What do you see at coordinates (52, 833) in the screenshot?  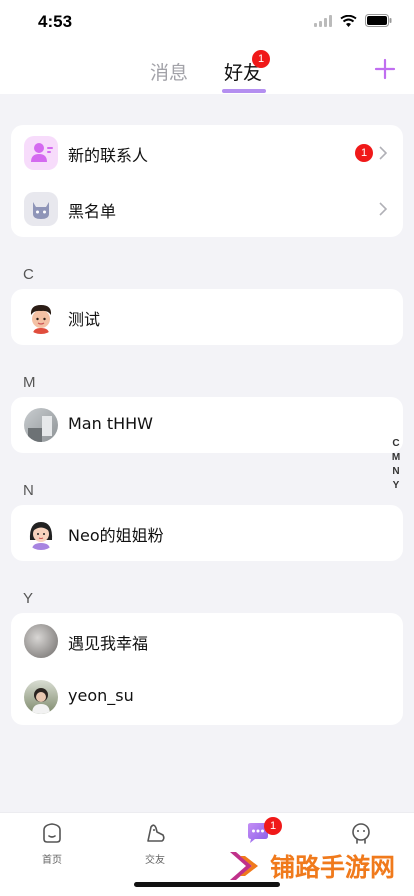 I see `home-icon` at bounding box center [52, 833].